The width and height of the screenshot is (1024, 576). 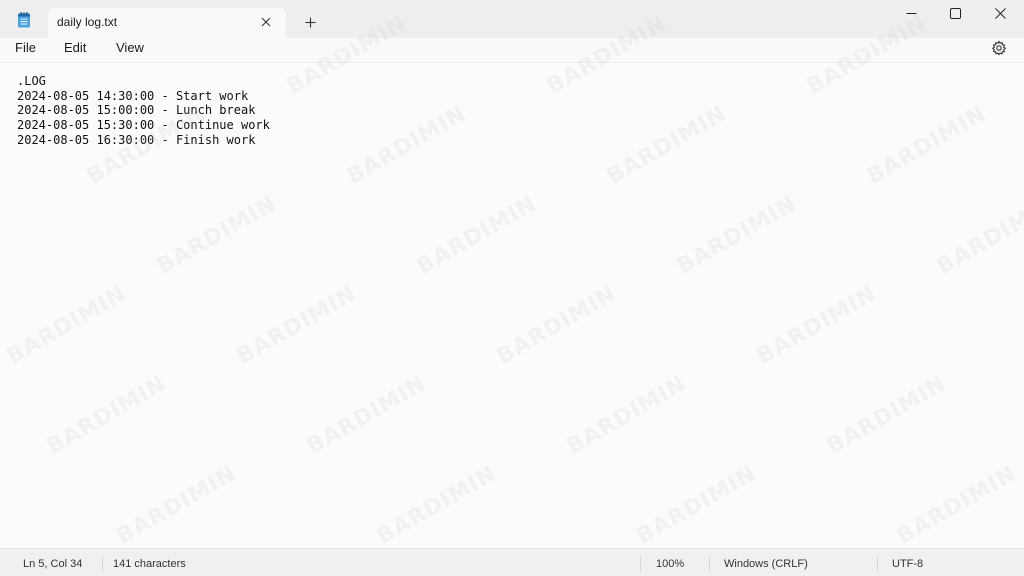 What do you see at coordinates (87, 22) in the screenshot?
I see `tab-title: daily log.txt` at bounding box center [87, 22].